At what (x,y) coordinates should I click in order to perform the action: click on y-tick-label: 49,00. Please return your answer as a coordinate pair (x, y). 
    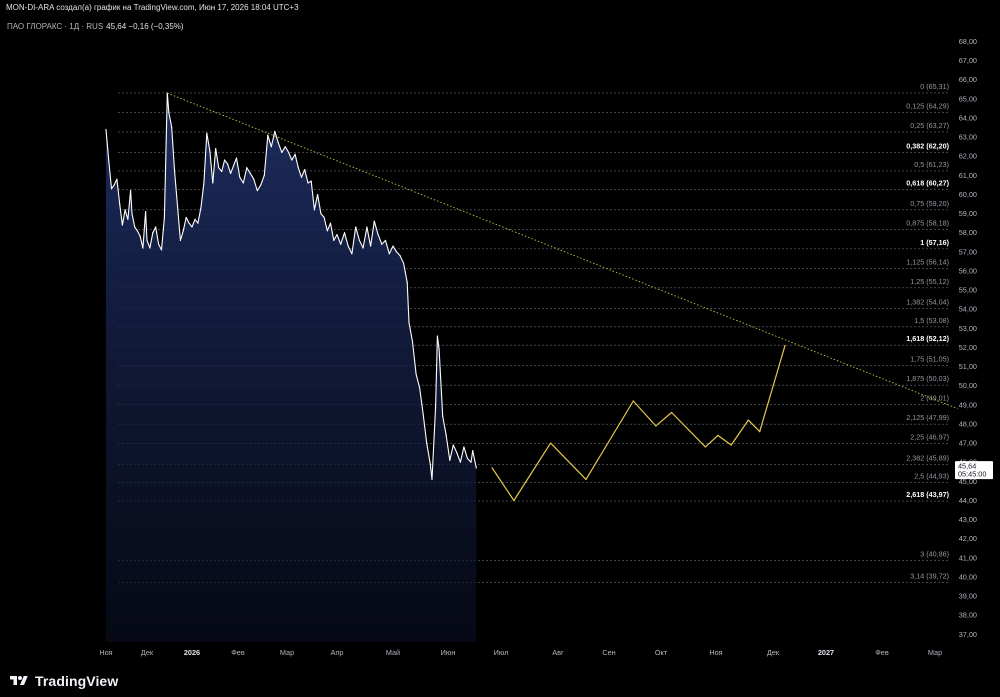
    Looking at the image, I should click on (968, 404).